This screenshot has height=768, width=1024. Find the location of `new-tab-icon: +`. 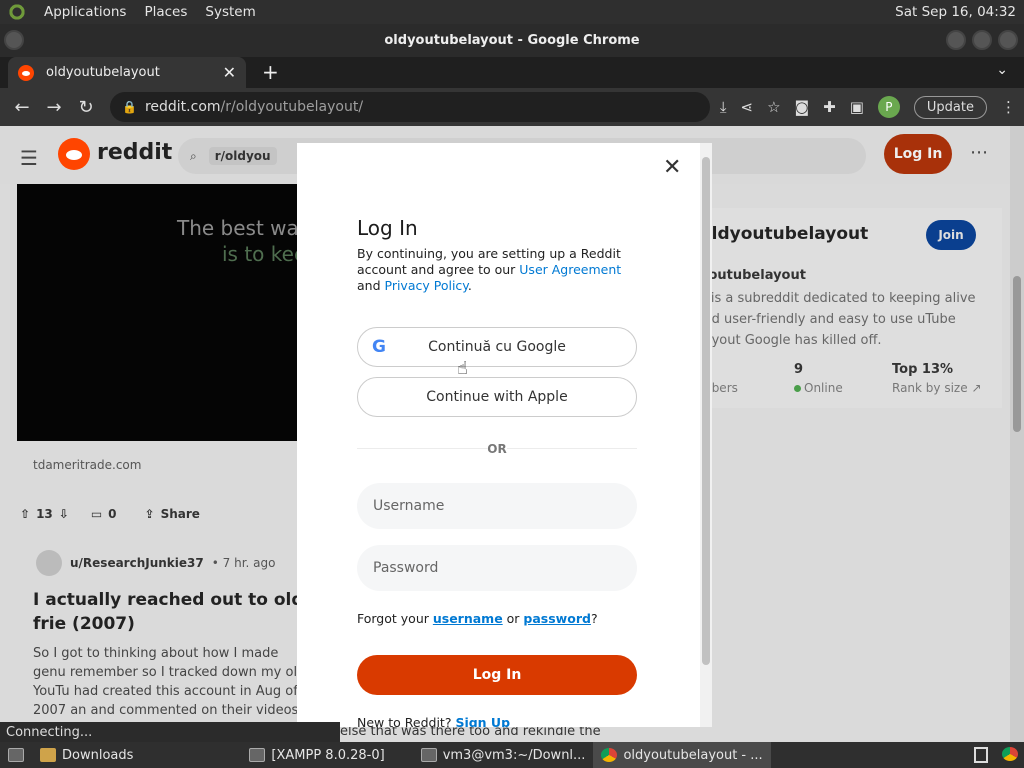

new-tab-icon: + is located at coordinates (270, 72).